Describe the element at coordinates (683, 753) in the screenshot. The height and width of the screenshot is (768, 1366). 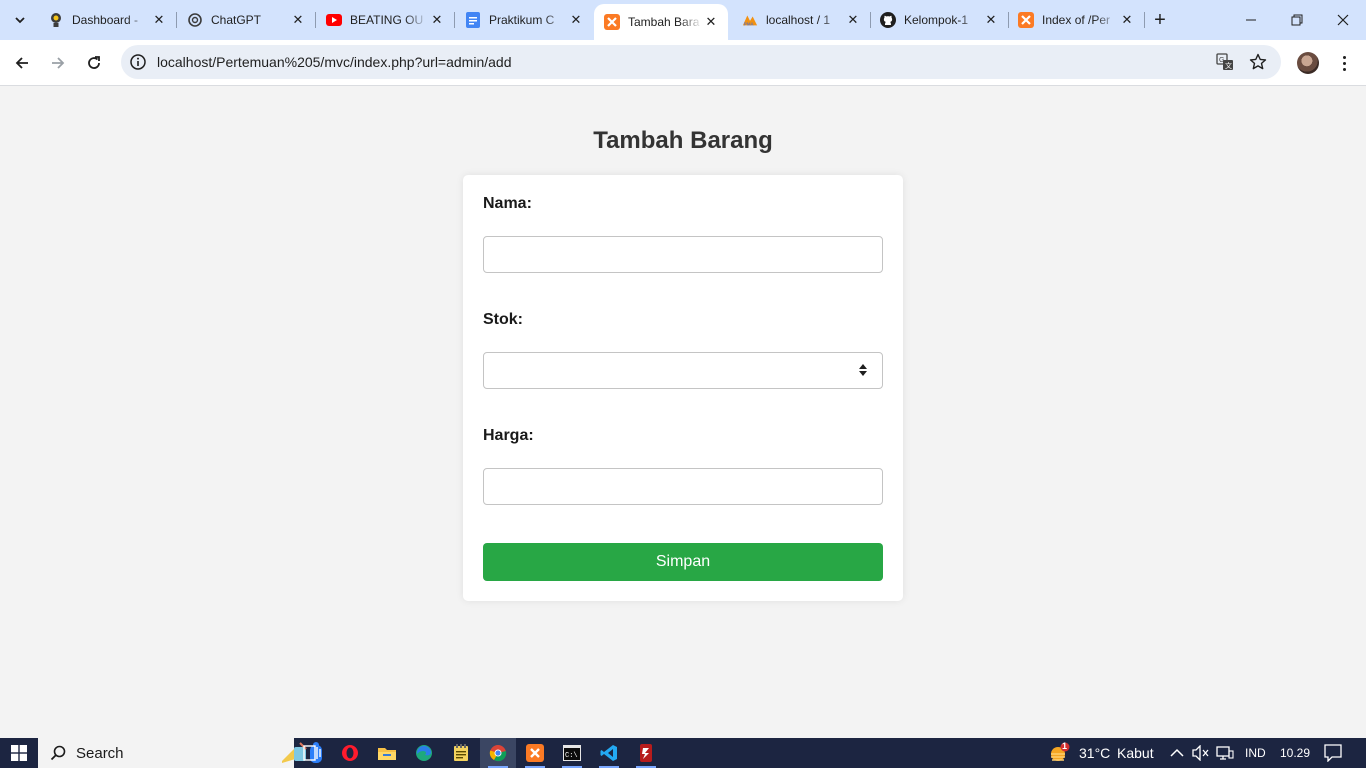
I see `windows-taskbar: Search C:\ 1 31°C Kabut IND 10.29` at that location.